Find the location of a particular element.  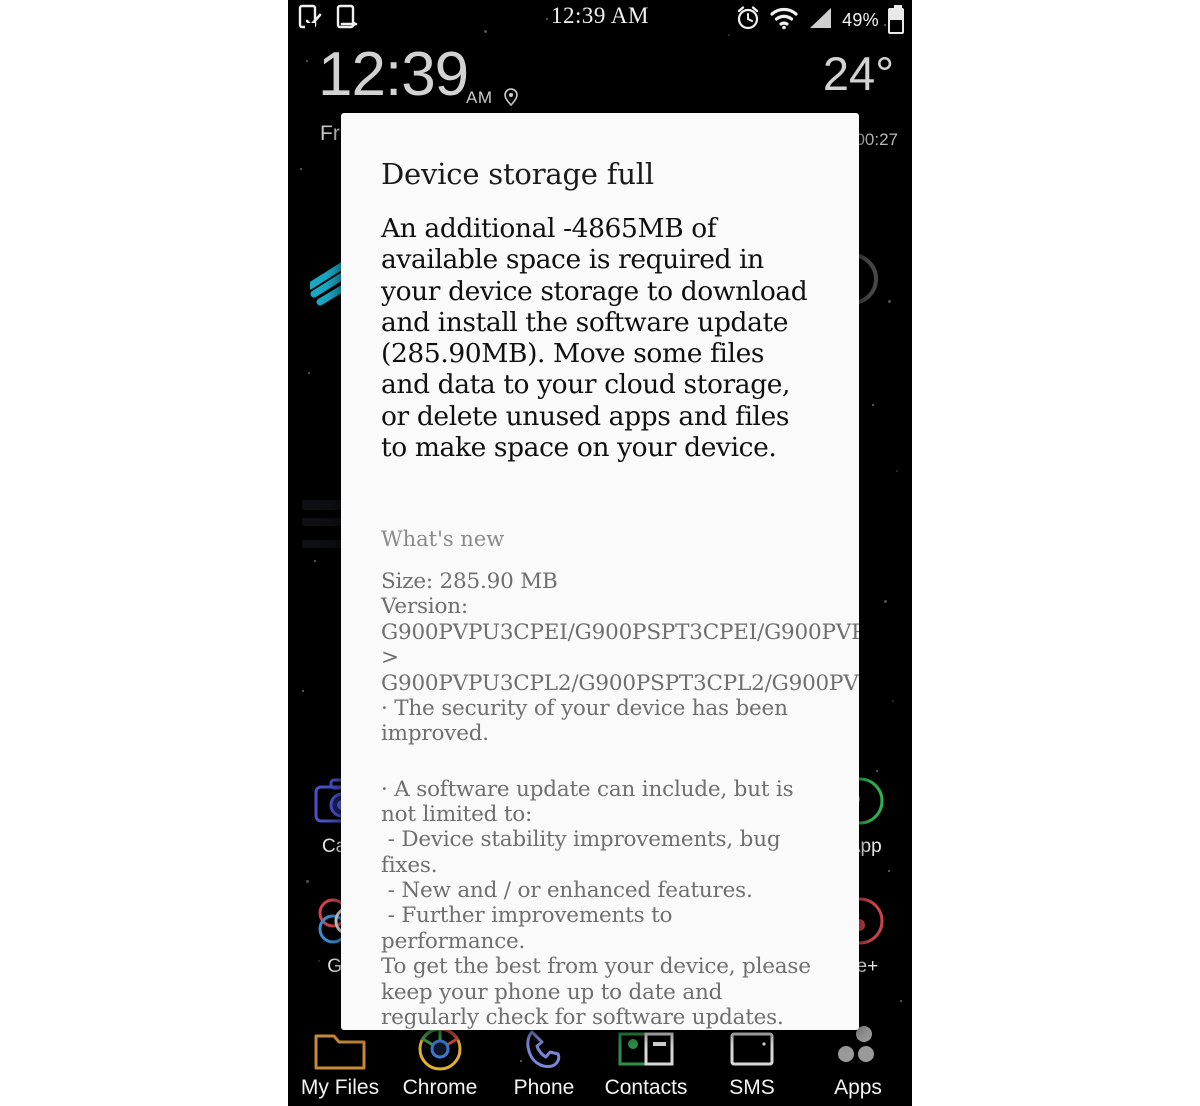

battery-icon is located at coordinates (896, 19).